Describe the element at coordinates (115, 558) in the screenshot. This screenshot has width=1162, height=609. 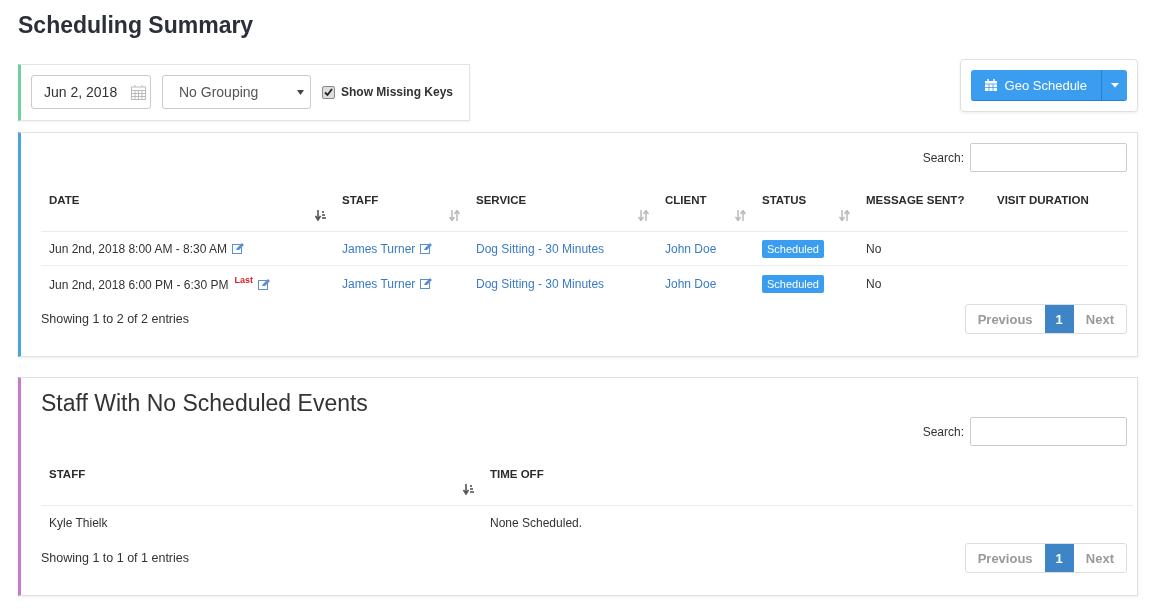
I see `entries-info: Showing 1 to 1 of 1 entries` at that location.